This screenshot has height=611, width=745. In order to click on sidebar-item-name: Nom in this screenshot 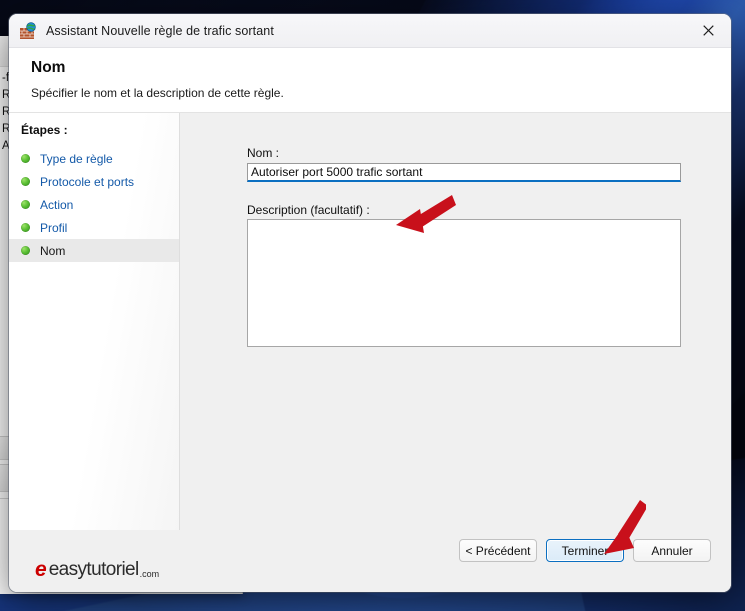, I will do `click(94, 250)`.